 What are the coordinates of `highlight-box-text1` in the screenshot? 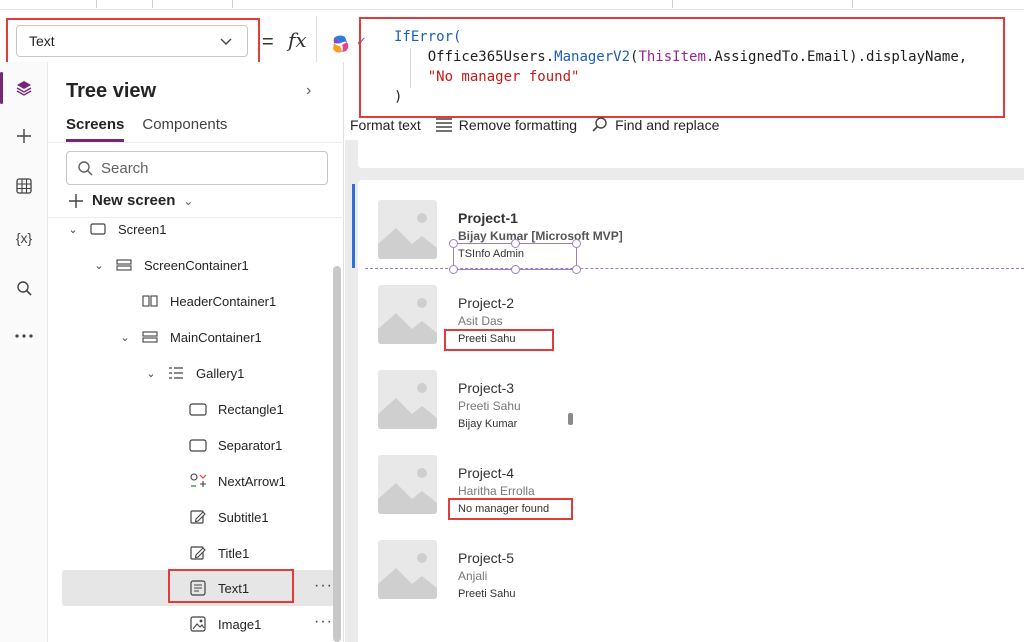 It's located at (231, 586).